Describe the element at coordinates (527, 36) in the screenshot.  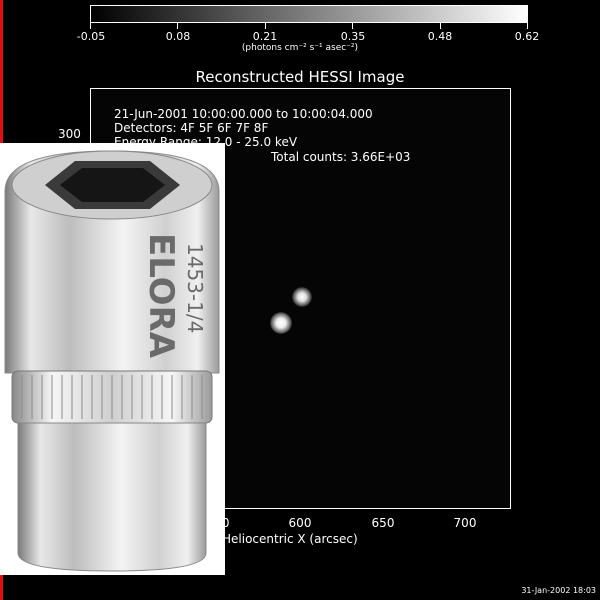
I see `colorbar-tick-label: 0.62` at that location.